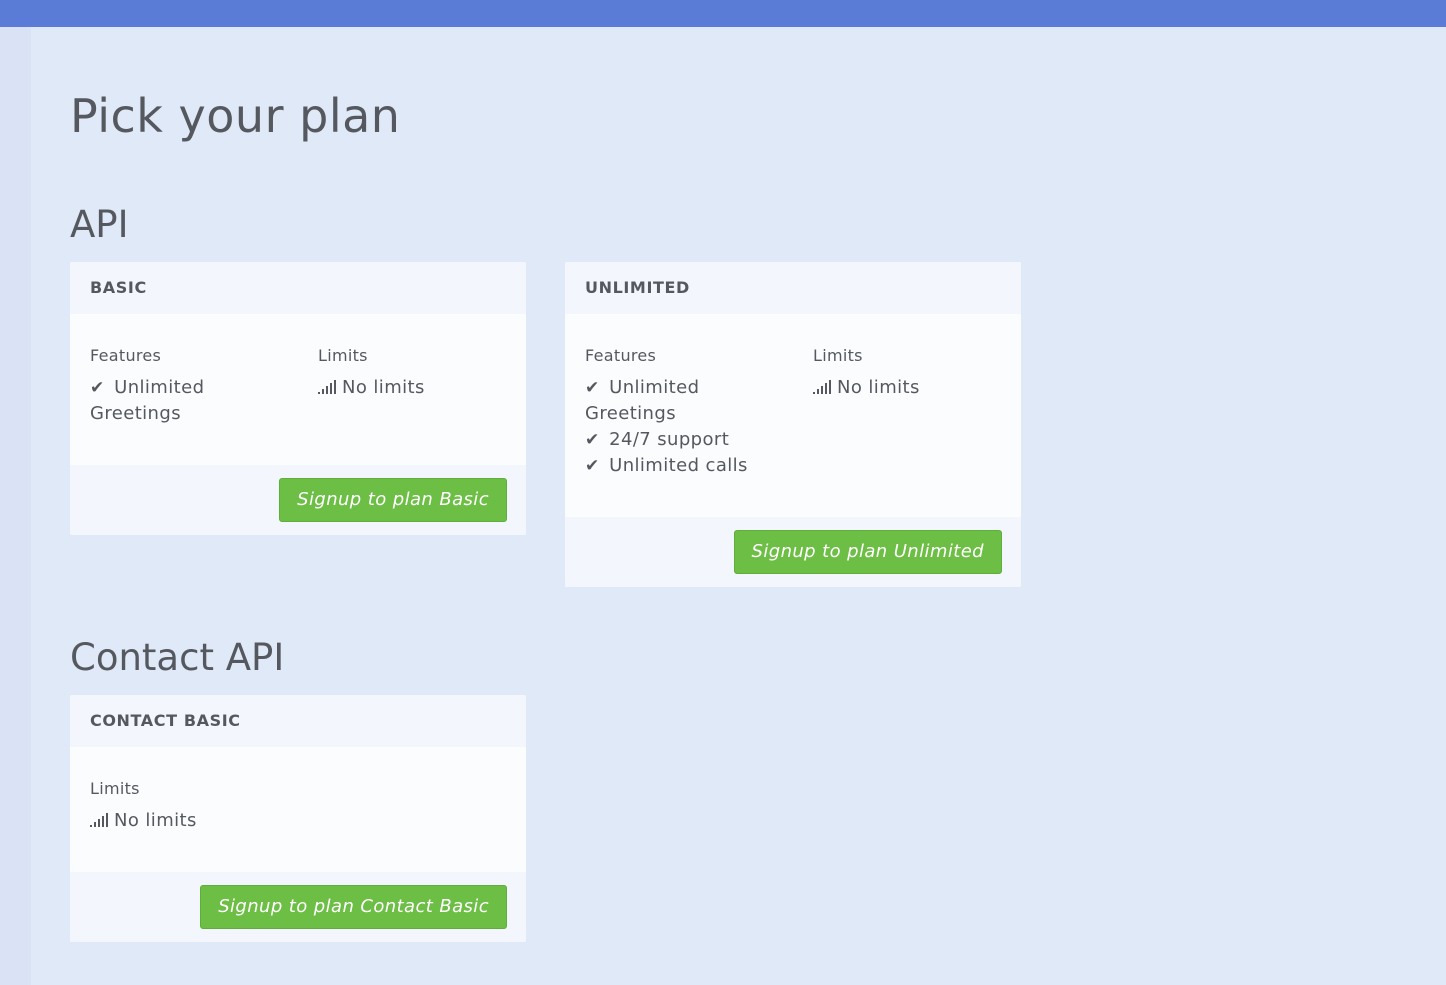  I want to click on feature-item: ✔ 24/7 support, so click(685, 440).